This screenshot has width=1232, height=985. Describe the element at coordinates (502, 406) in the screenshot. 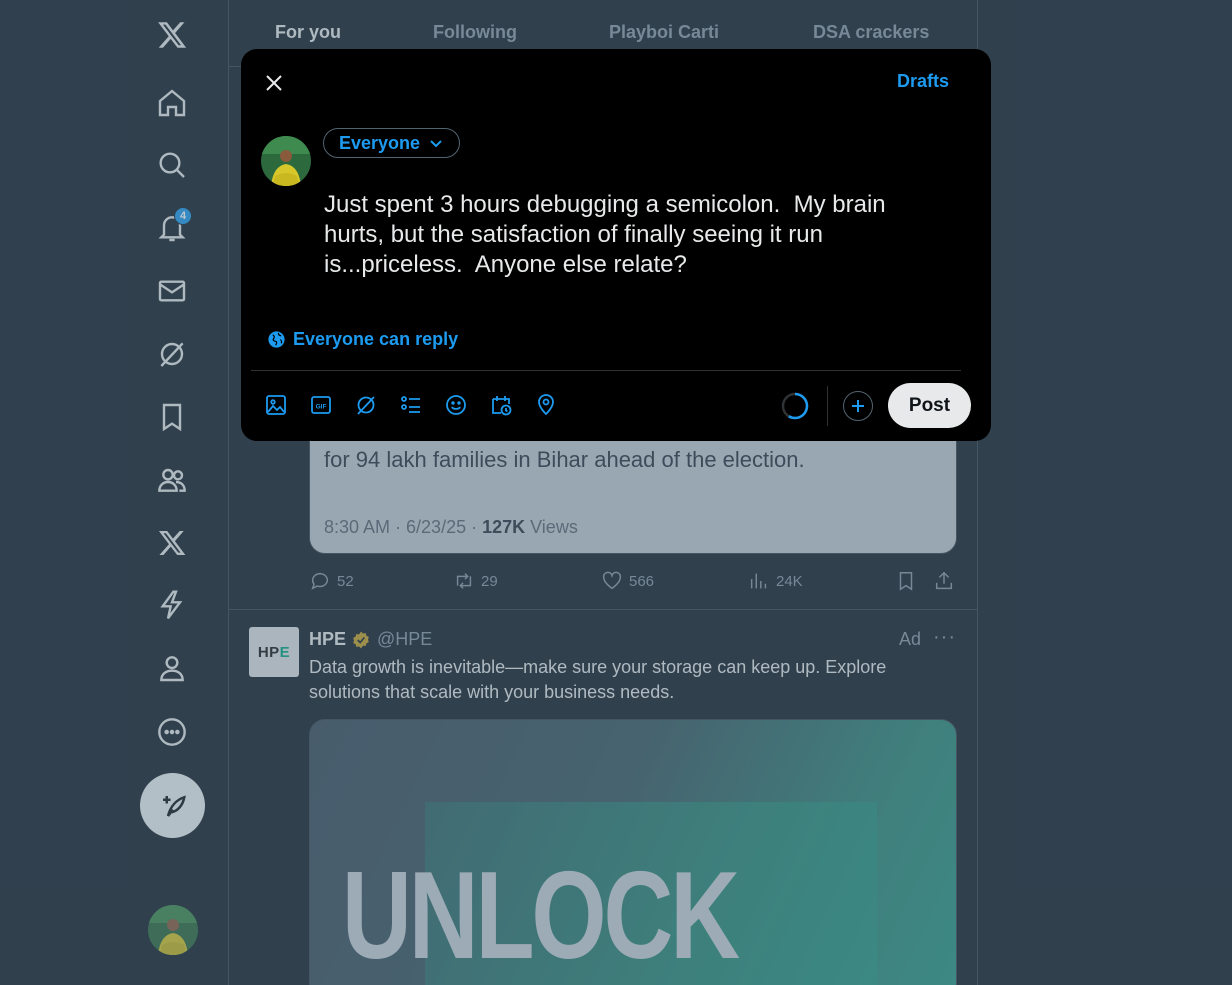

I see `schedule-icon` at that location.